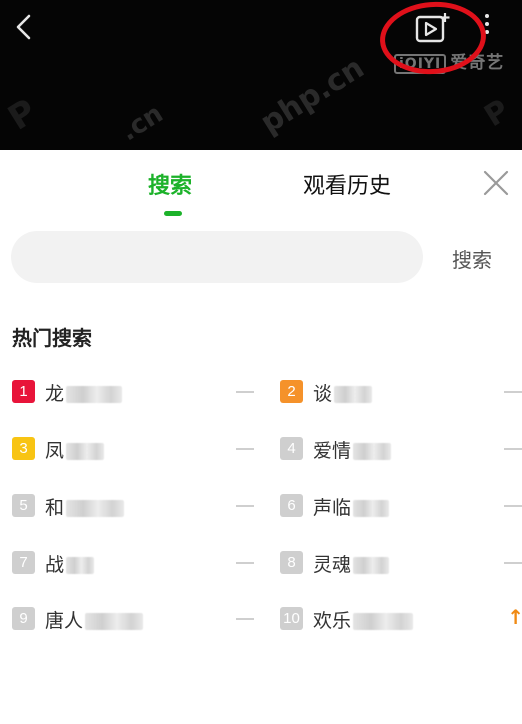  I want to click on rank-badge: 5, so click(23, 505).